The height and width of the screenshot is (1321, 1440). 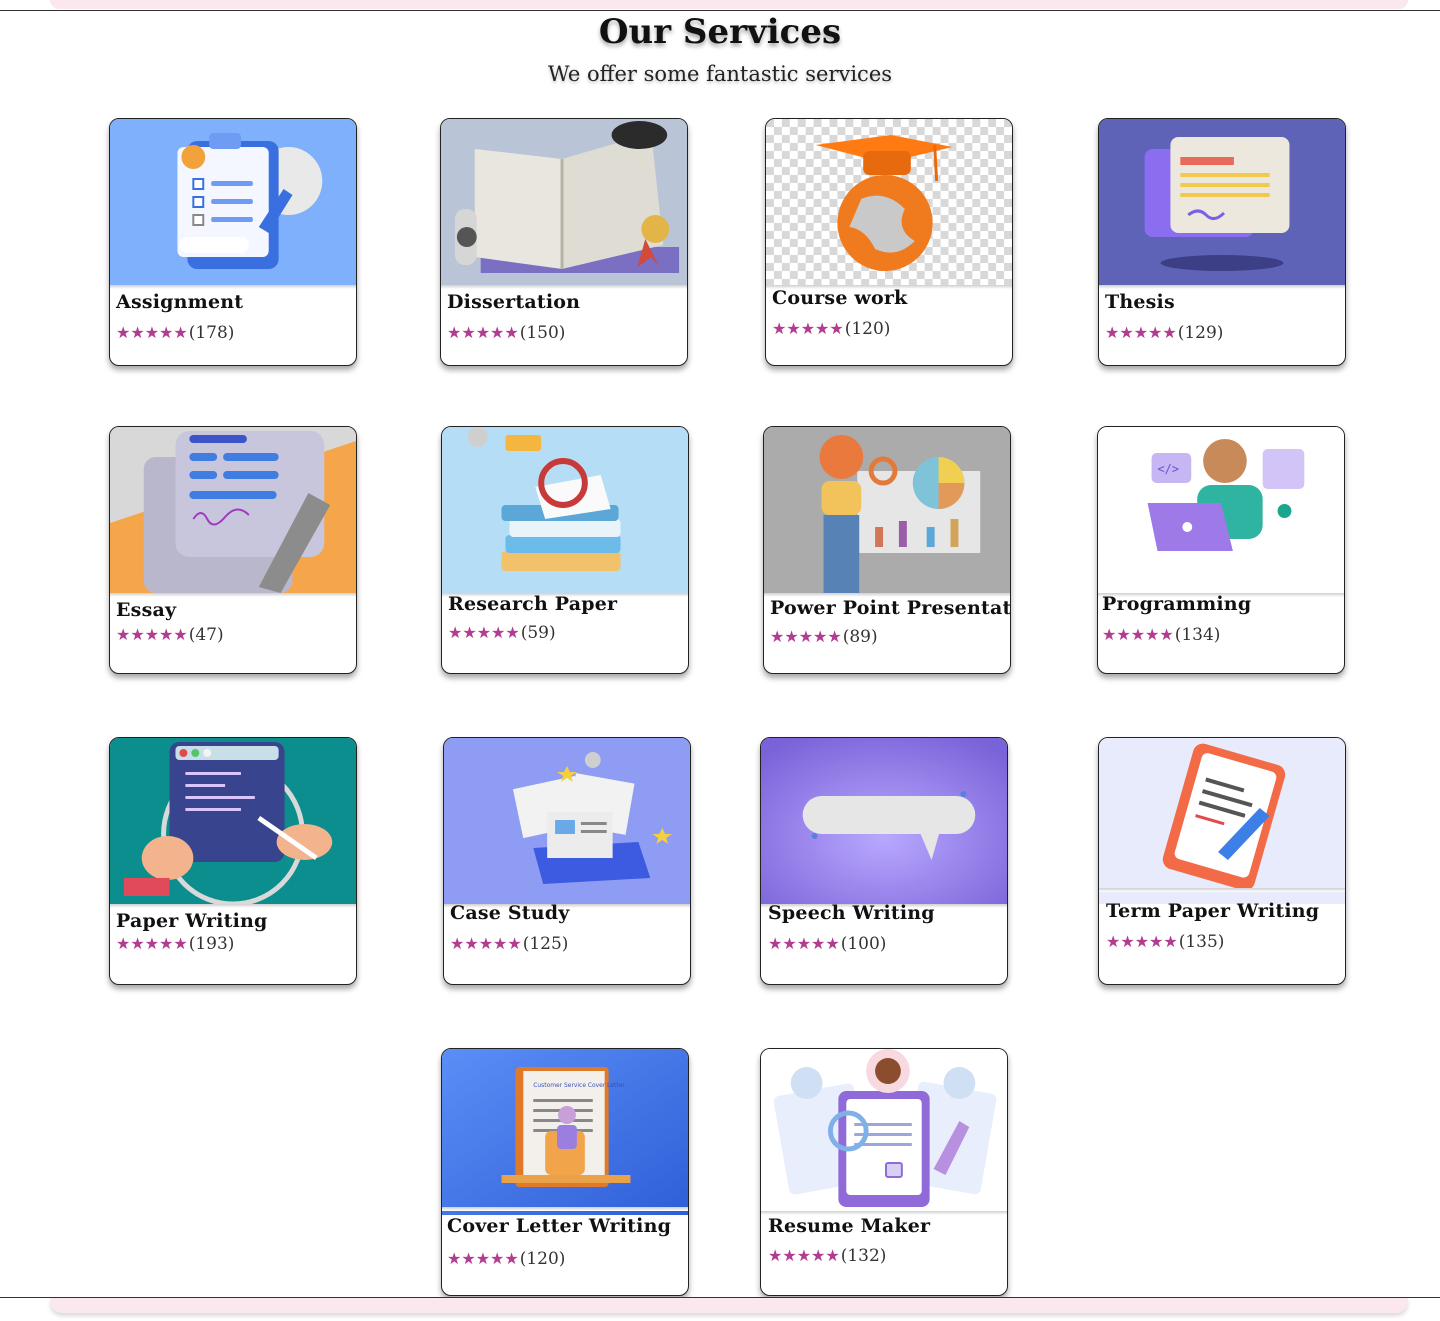 I want to click on service-rating: ★★★★★ (59), so click(x=502, y=633).